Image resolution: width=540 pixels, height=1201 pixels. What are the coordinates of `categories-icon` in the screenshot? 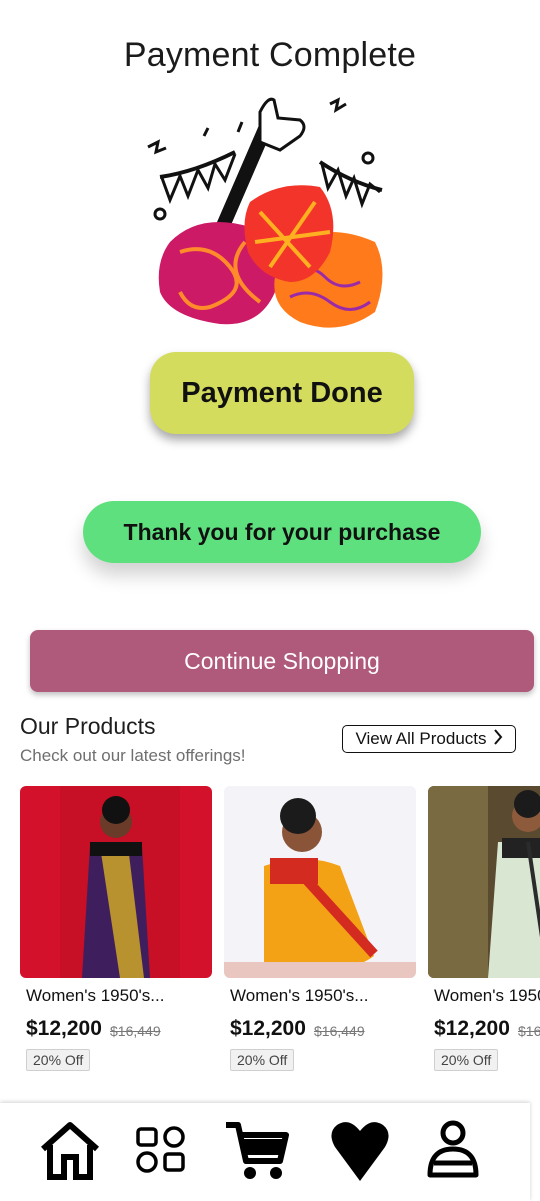 It's located at (161, 1150).